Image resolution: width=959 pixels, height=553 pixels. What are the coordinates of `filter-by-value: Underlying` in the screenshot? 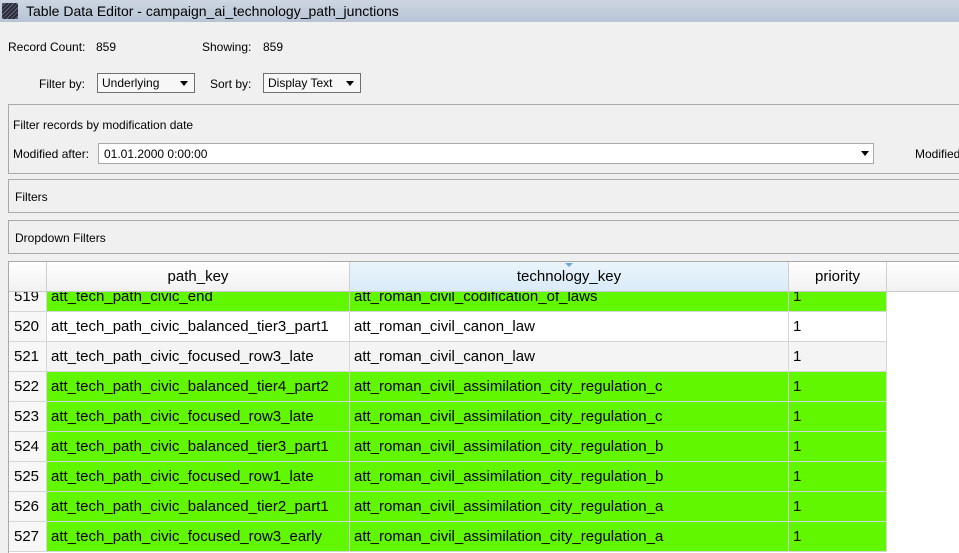 It's located at (131, 83).